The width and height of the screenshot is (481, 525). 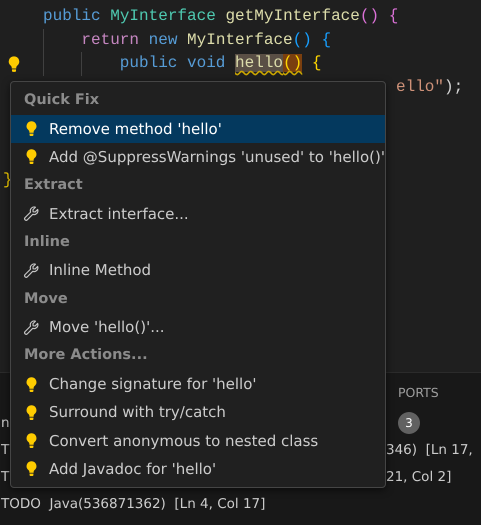 I want to click on code-token: );, so click(x=454, y=87).